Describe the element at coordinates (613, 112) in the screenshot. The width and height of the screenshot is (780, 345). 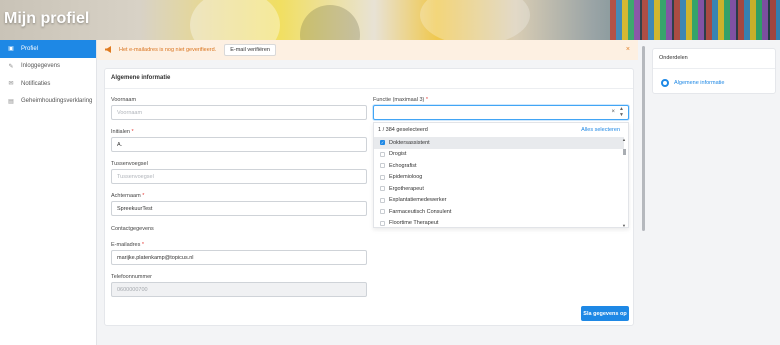
I see `clear-icon: ×` at that location.